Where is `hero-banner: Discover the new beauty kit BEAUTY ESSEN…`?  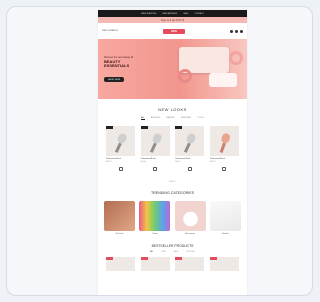 hero-banner: Discover the new beauty kit BEAUTY ESSEN… is located at coordinates (172, 69).